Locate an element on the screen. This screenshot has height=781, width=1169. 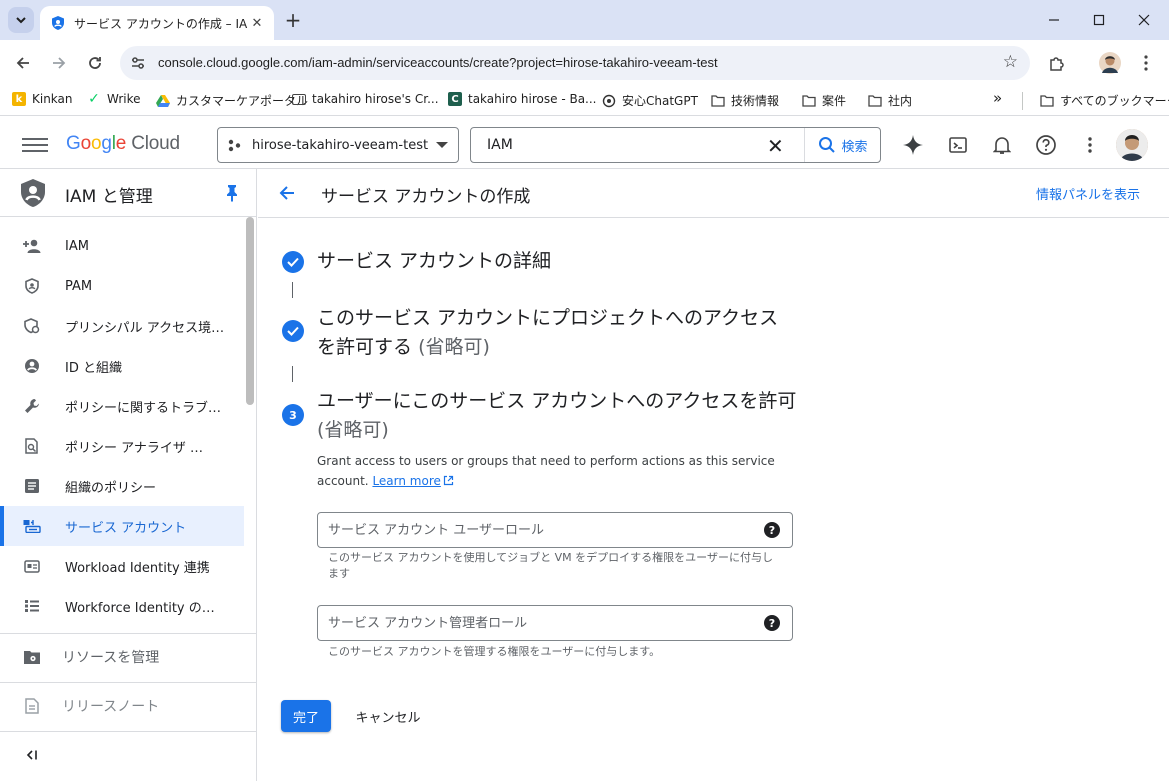
notifications-bell-icon is located at coordinates (1002, 145).